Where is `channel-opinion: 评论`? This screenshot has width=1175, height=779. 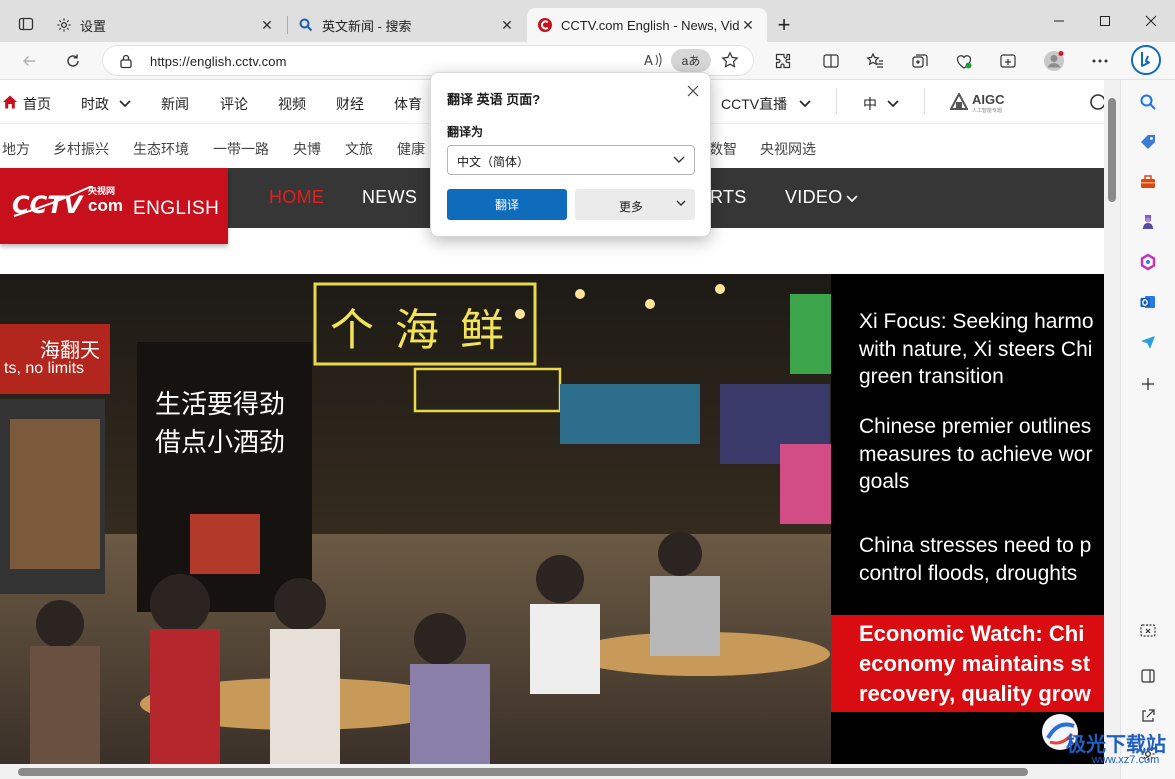 channel-opinion: 评论 is located at coordinates (234, 104).